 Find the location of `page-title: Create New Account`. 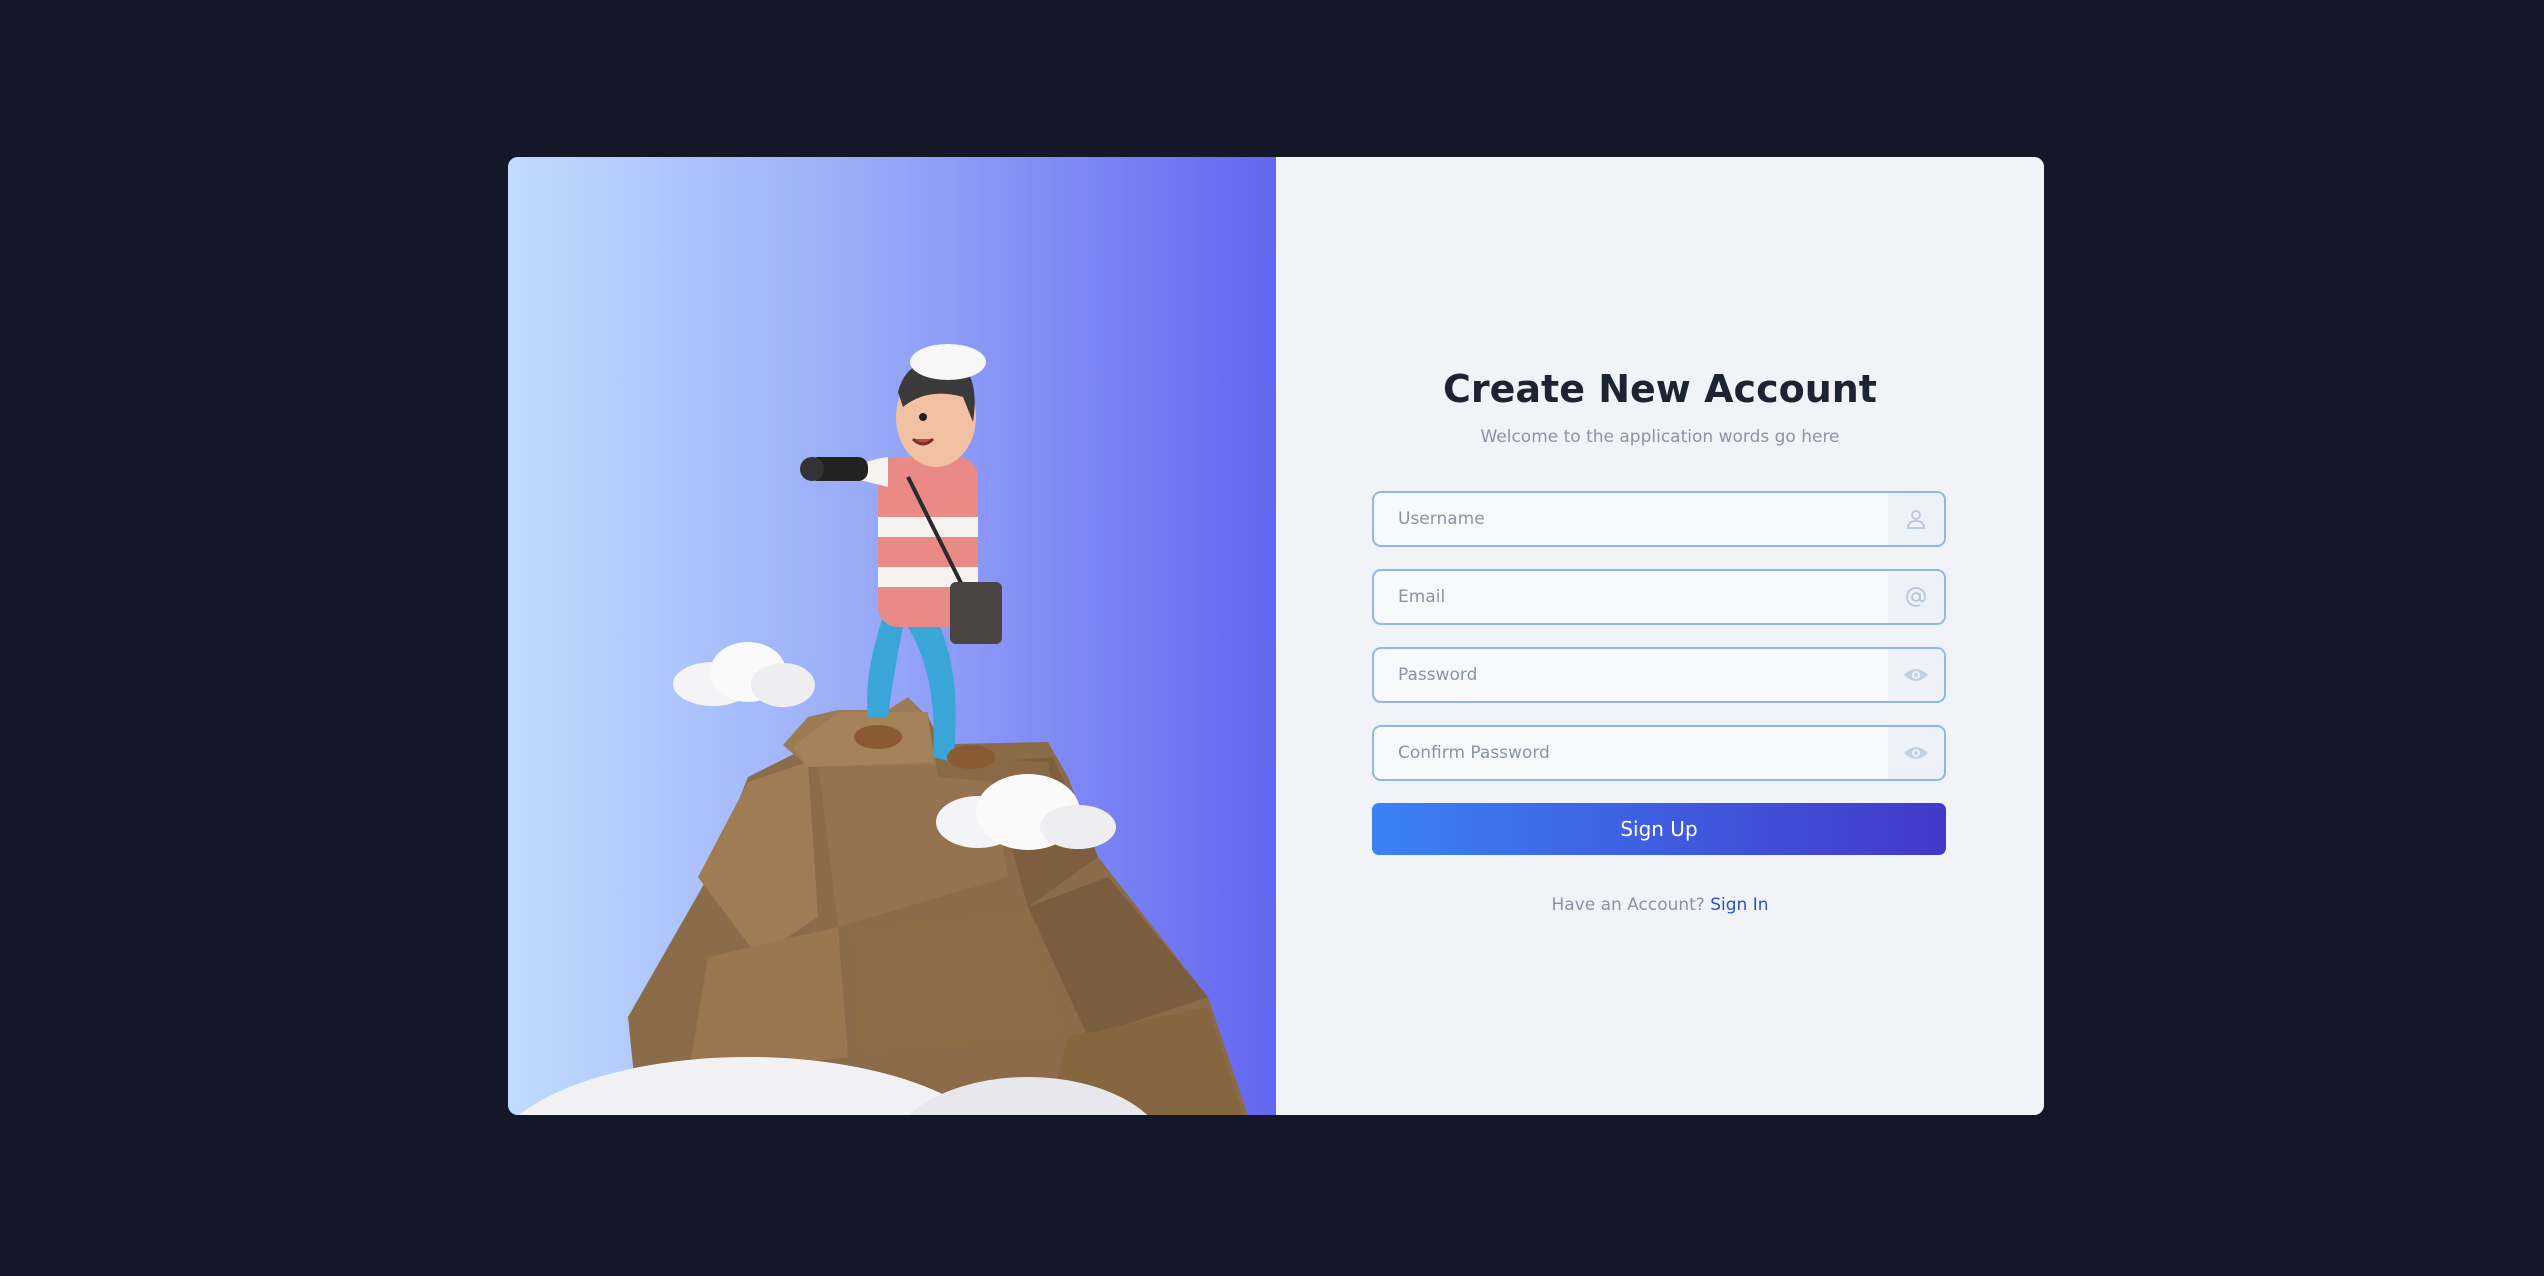

page-title: Create New Account is located at coordinates (1660, 389).